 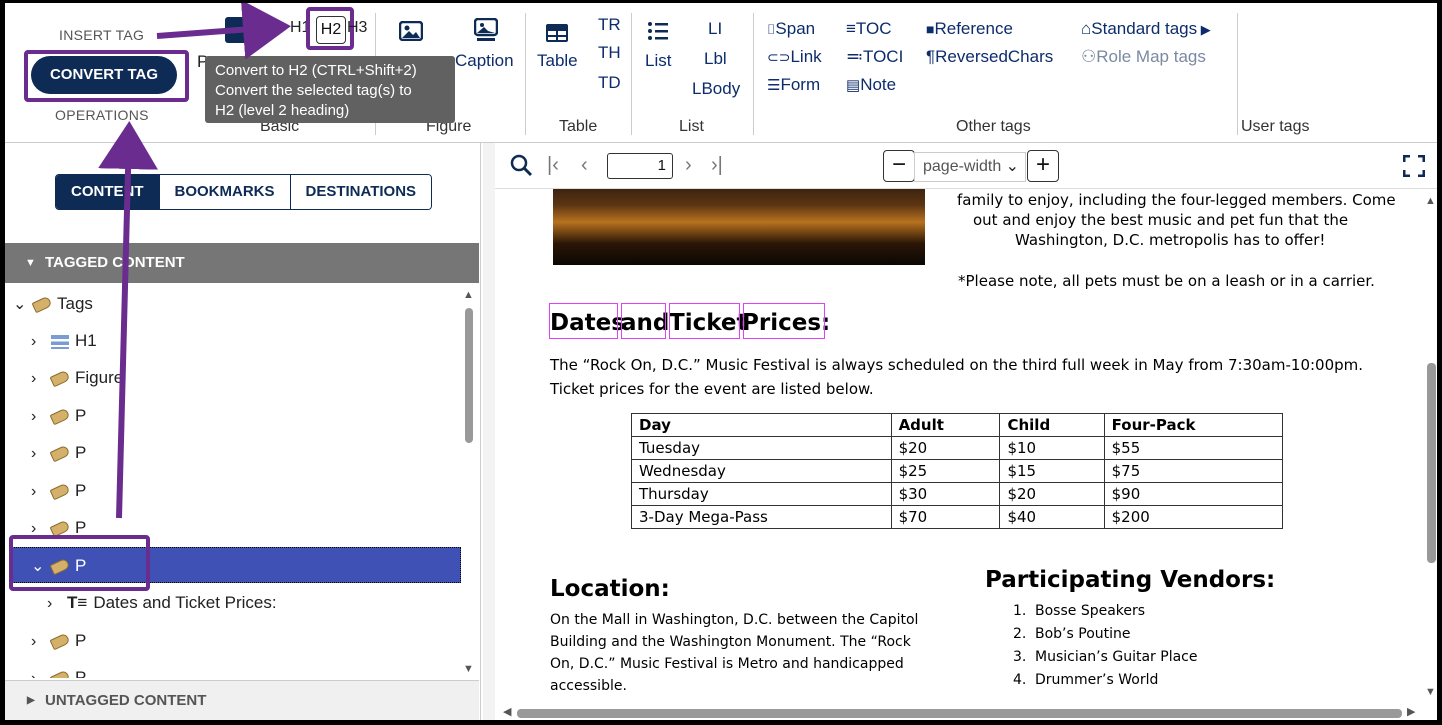 What do you see at coordinates (223, 31) in the screenshot?
I see `arrow-to-h2` at bounding box center [223, 31].